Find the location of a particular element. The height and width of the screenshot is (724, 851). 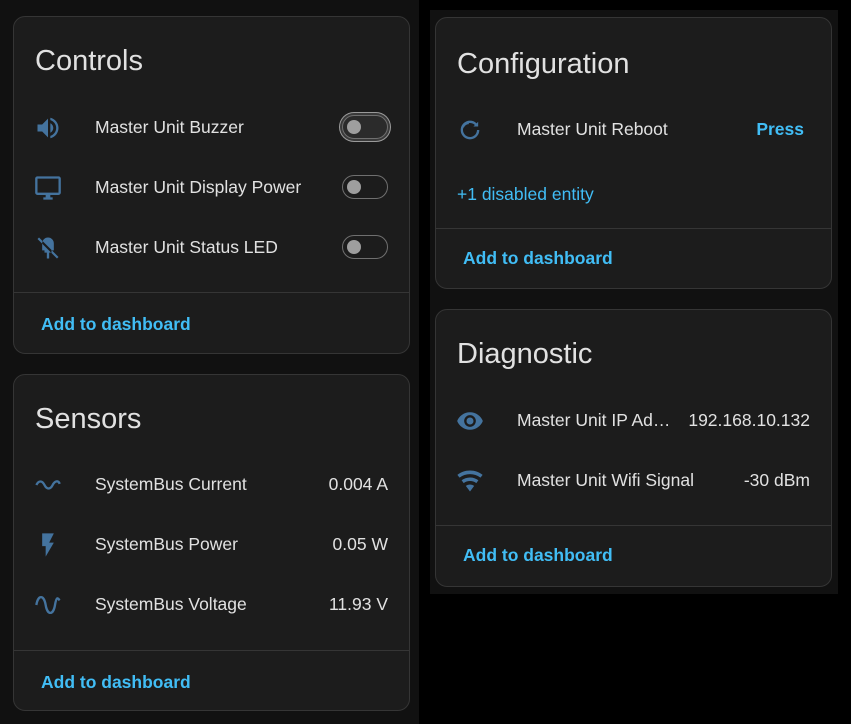

display-power-toggle is located at coordinates (365, 187).